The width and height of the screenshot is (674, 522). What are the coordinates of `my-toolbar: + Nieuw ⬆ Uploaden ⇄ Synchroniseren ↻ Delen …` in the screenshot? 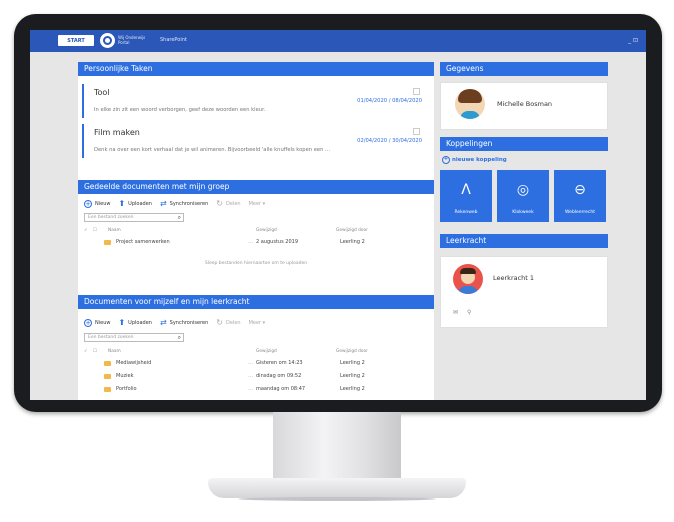 It's located at (174, 322).